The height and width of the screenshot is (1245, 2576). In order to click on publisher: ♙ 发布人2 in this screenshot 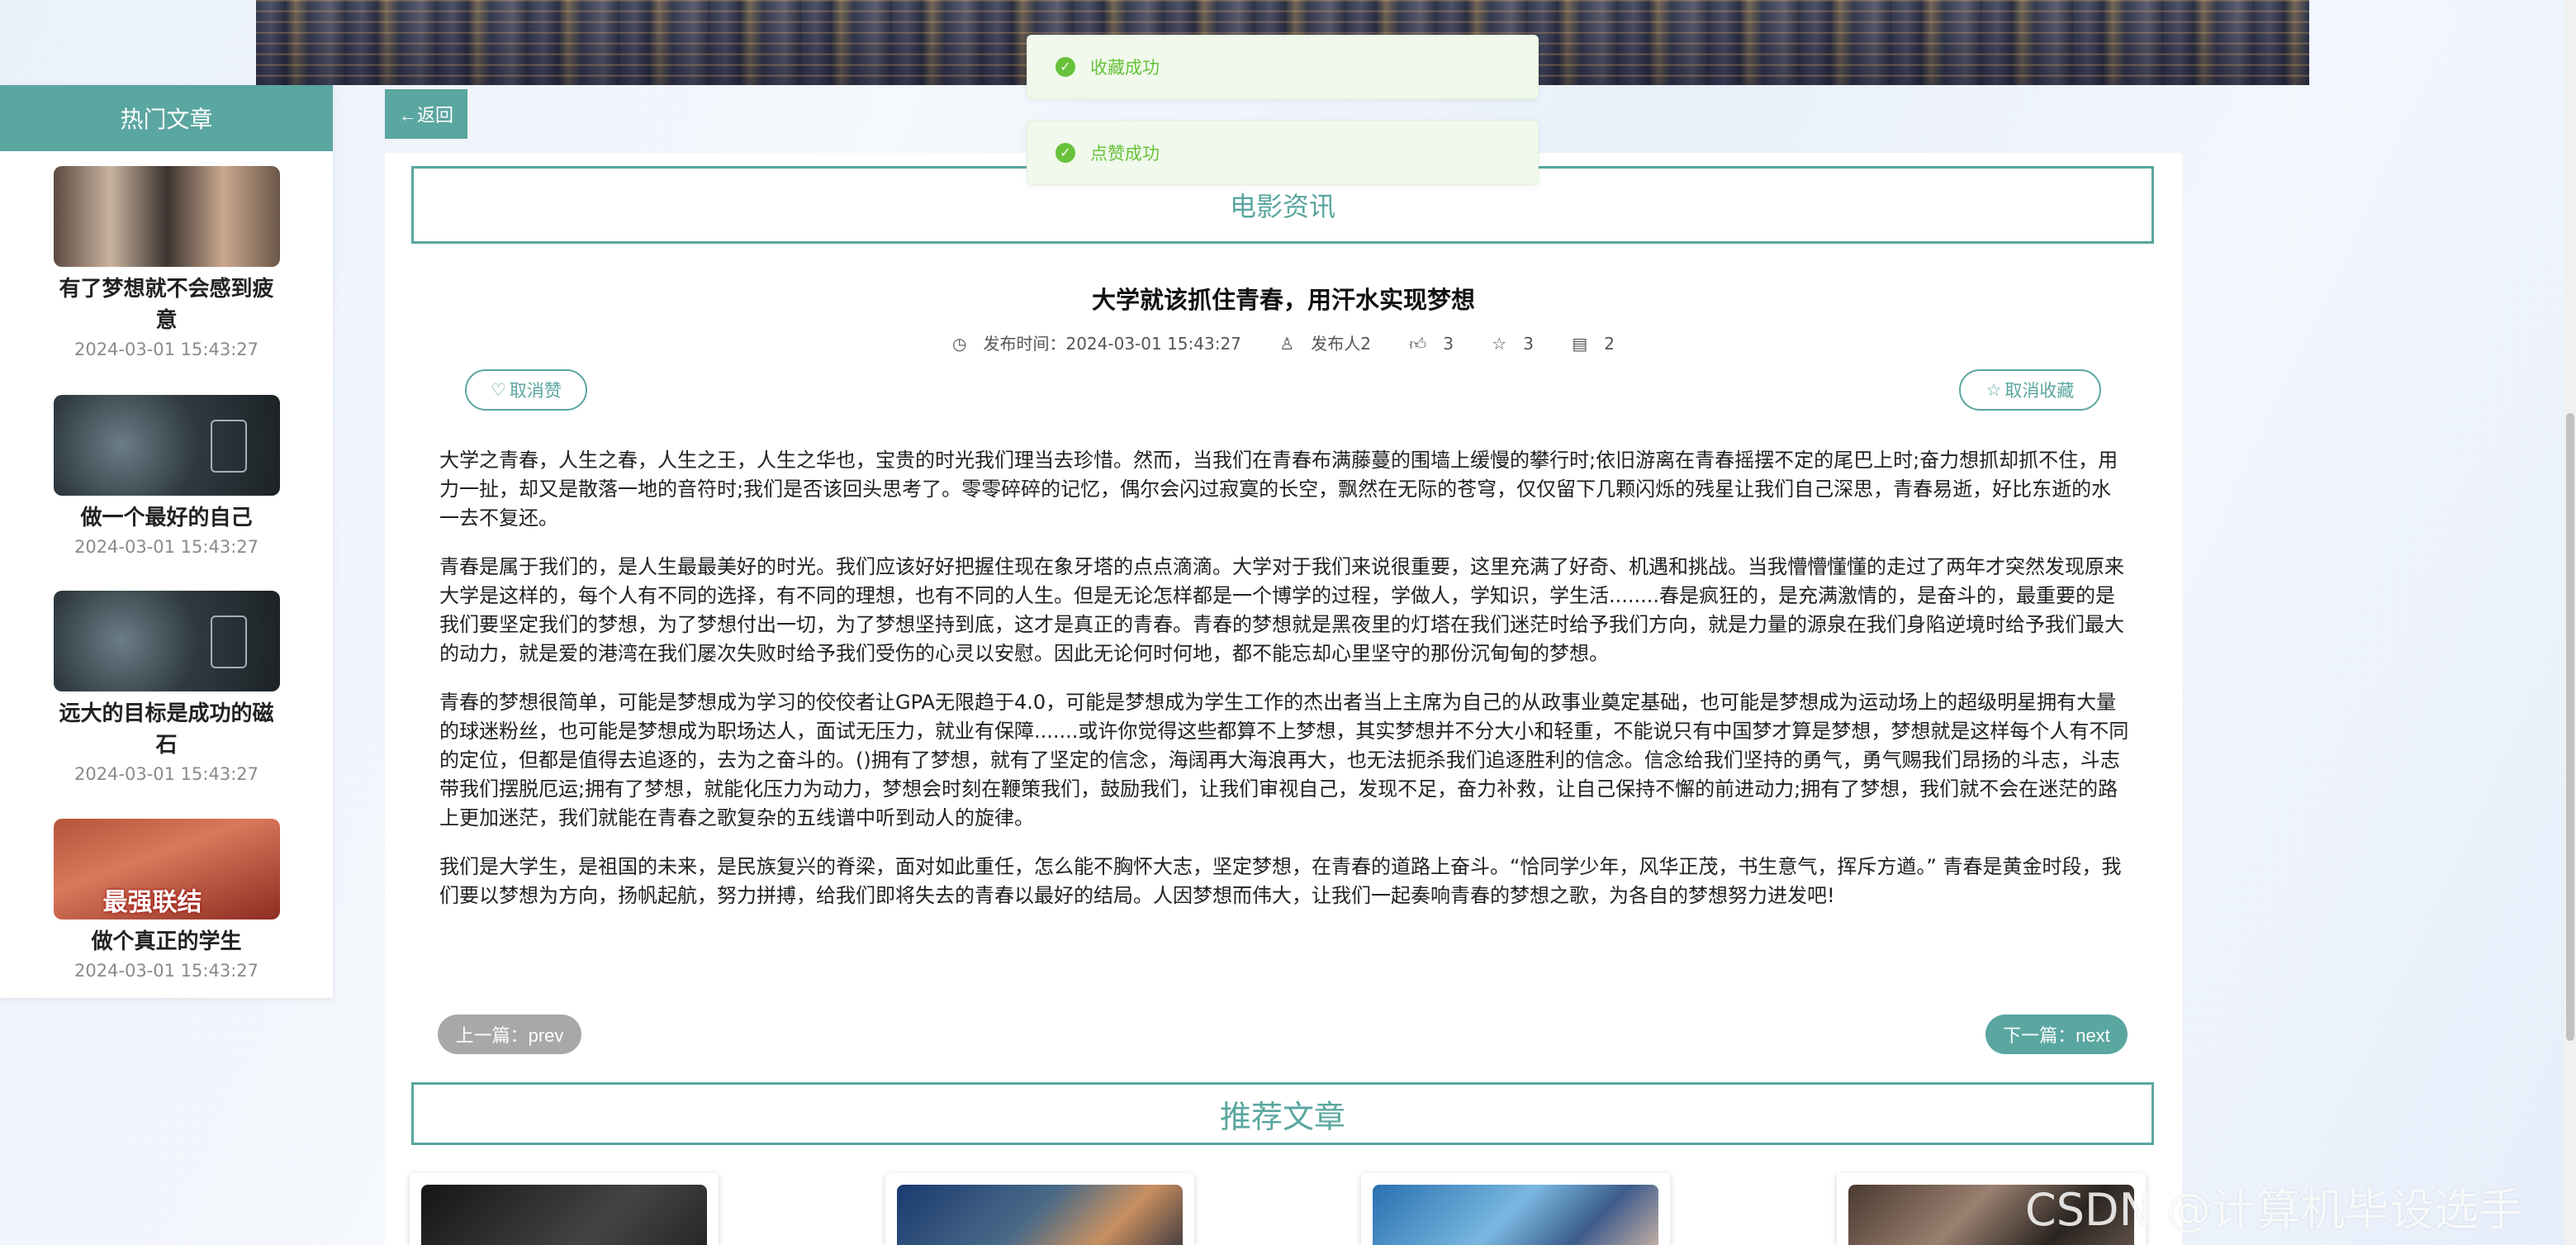, I will do `click(1325, 344)`.